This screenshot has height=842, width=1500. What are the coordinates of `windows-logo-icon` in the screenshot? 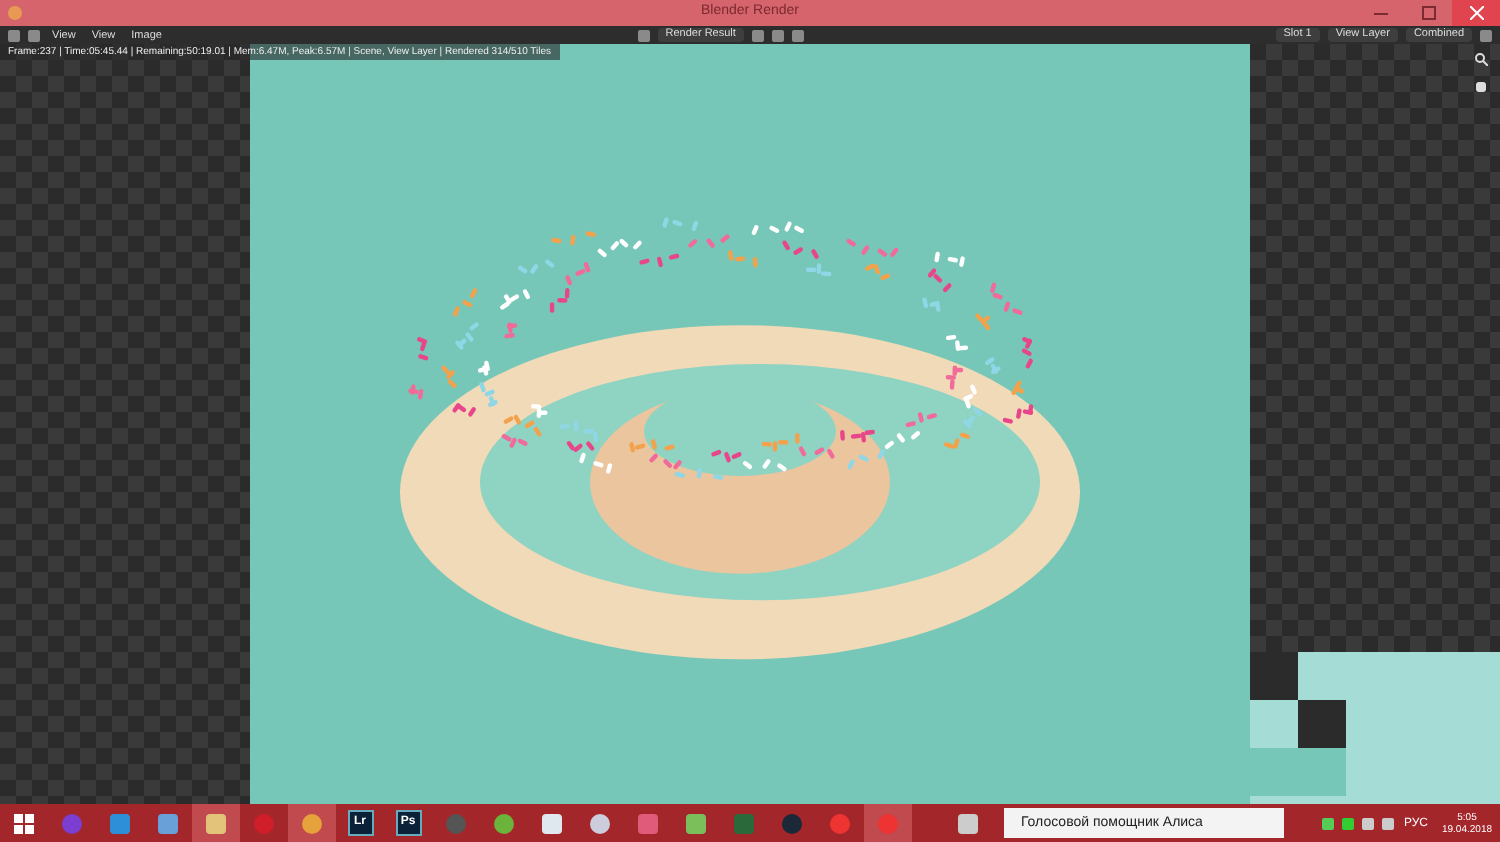 It's located at (24, 823).